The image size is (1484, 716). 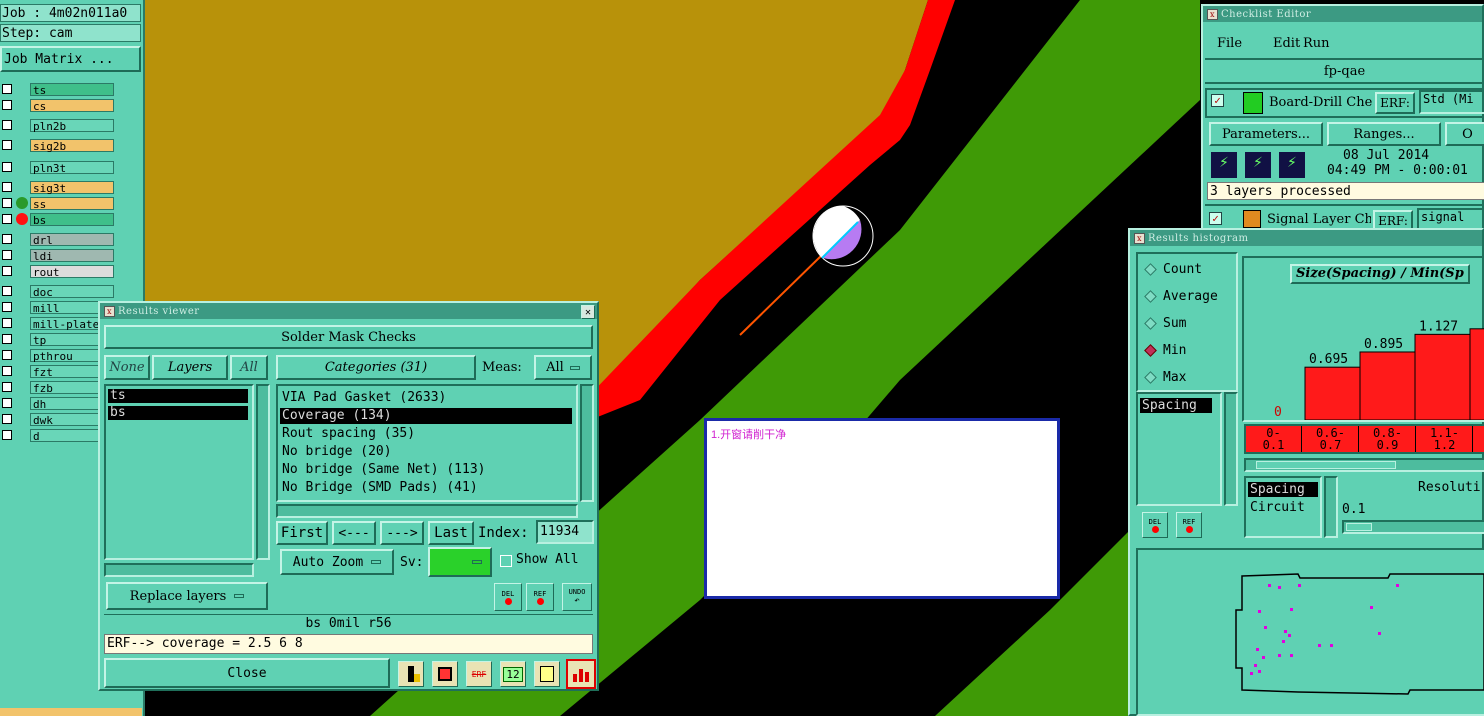 What do you see at coordinates (587, 443) in the screenshot?
I see `category-list-vscroll` at bounding box center [587, 443].